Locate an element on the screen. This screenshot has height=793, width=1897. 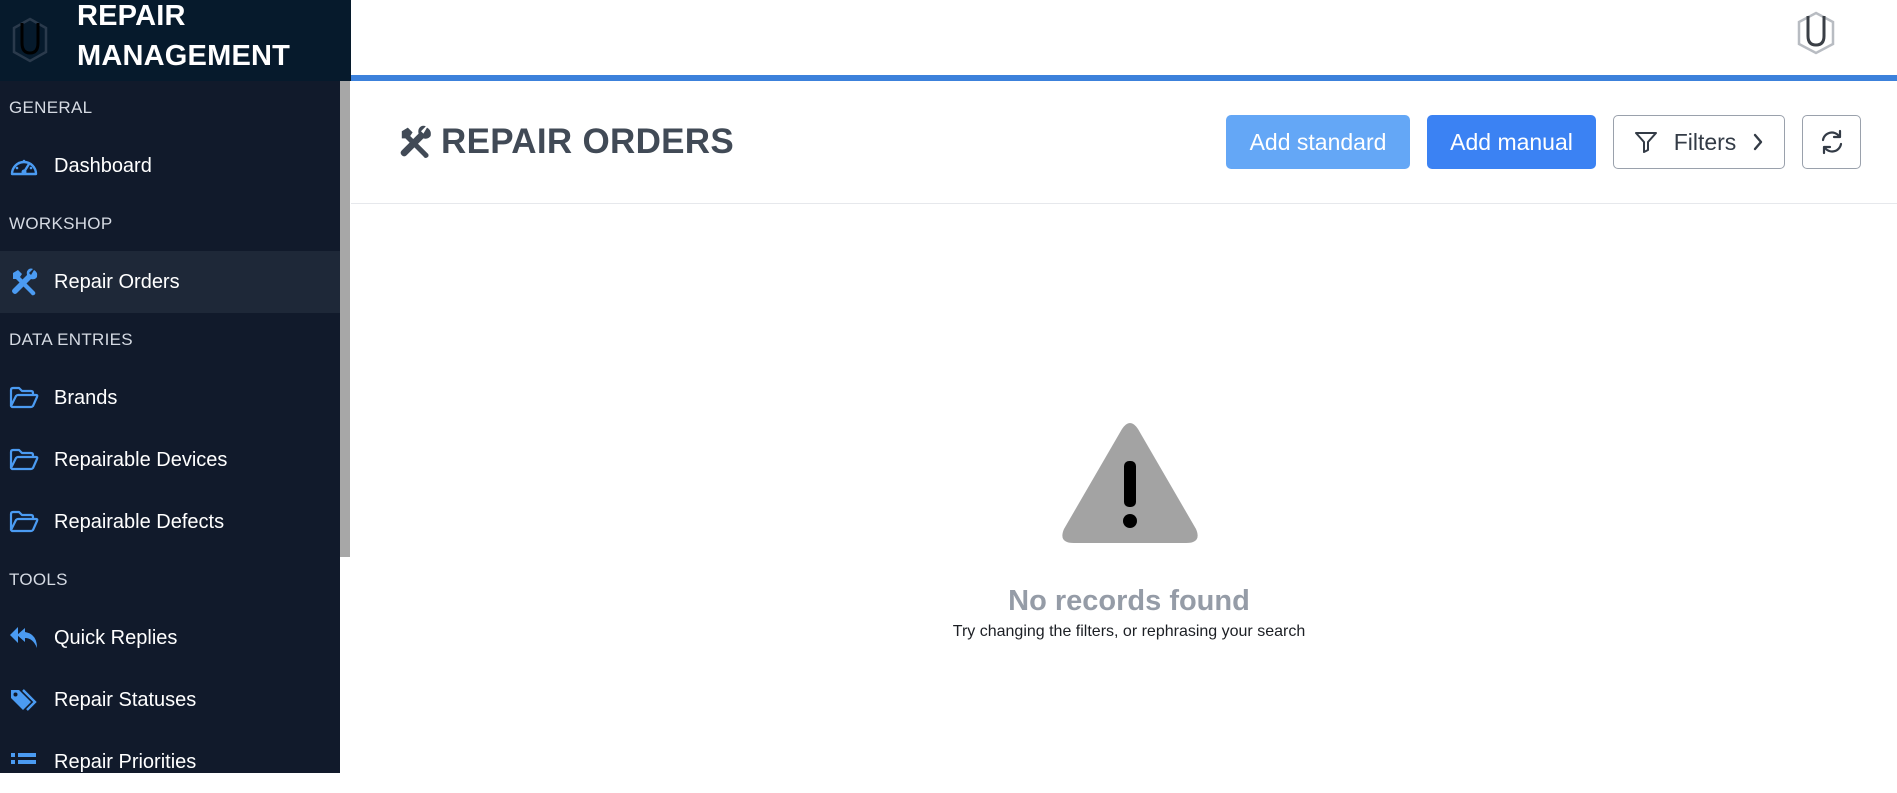
warning-triangle-icon is located at coordinates (1130, 483).